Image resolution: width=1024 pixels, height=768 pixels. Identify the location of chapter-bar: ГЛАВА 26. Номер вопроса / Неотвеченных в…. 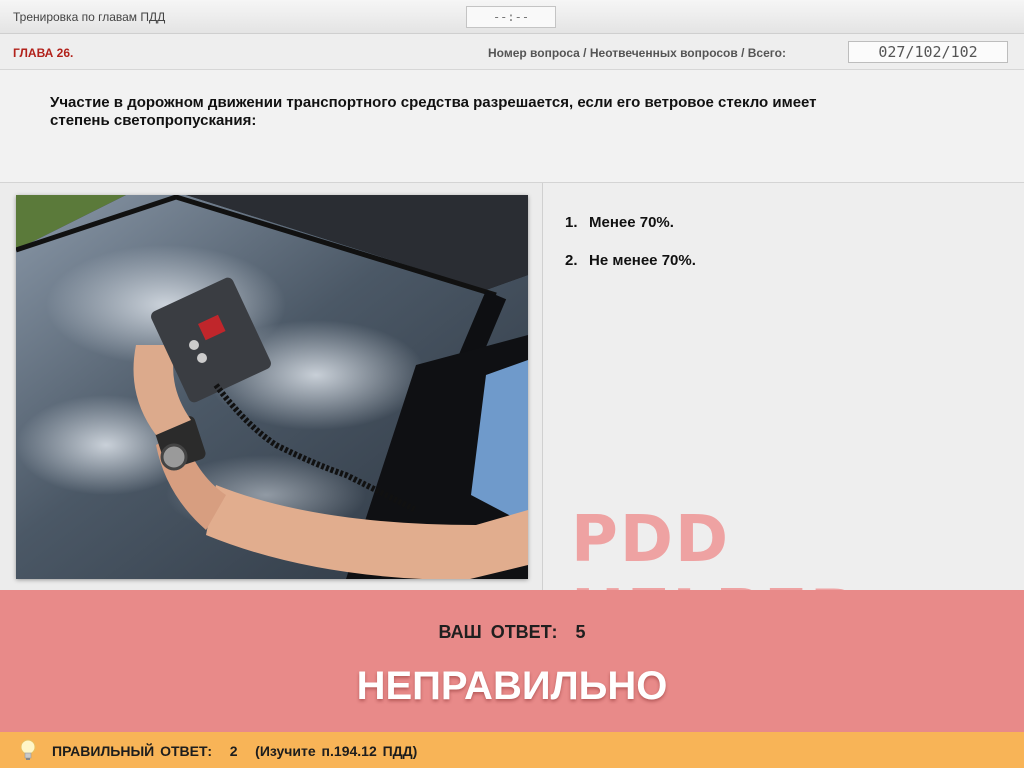
(512, 52).